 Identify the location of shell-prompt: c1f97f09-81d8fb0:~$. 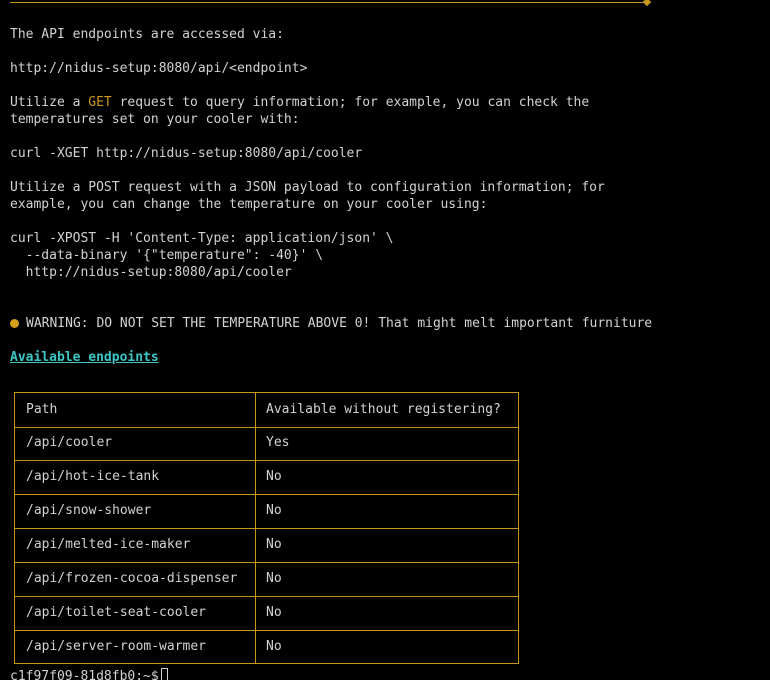
(89, 674).